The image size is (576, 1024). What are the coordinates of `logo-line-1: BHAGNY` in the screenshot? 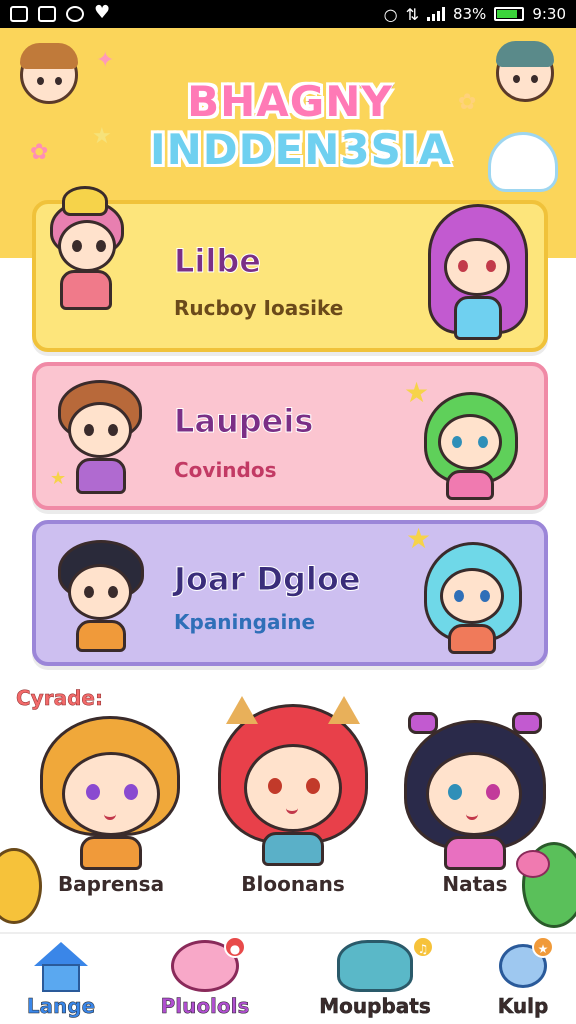 It's located at (289, 102).